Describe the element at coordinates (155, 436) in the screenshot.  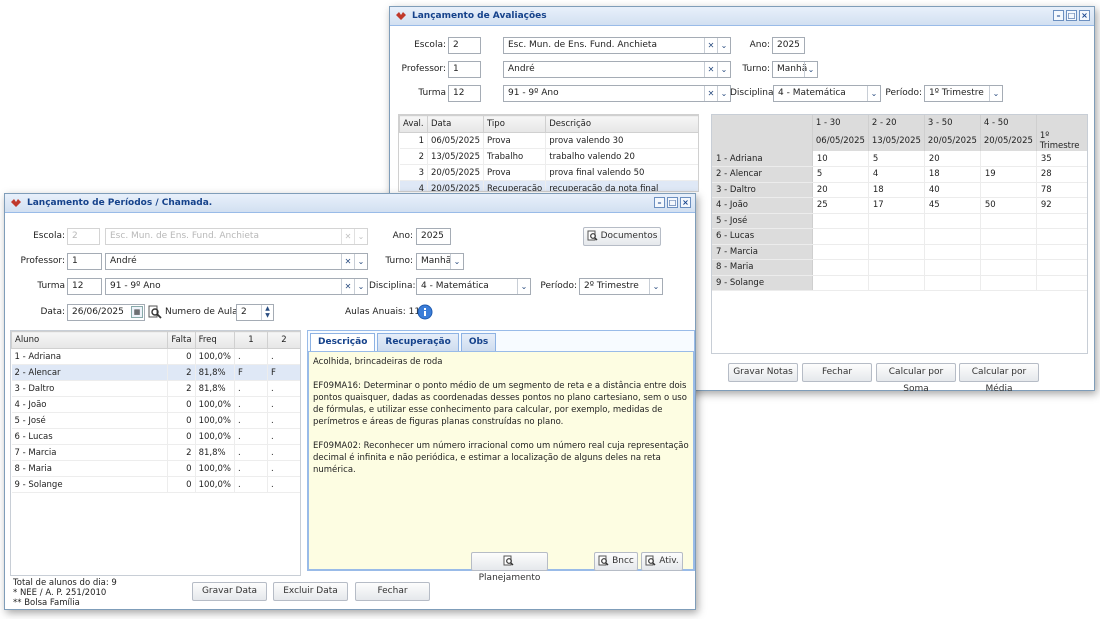
I see `table-row: 6 - Lucas 0 100,0%..` at that location.